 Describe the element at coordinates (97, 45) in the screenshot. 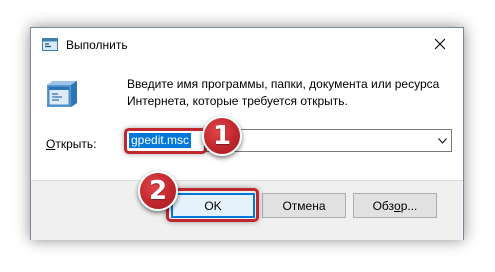

I see `window-title: Выполнить` at that location.